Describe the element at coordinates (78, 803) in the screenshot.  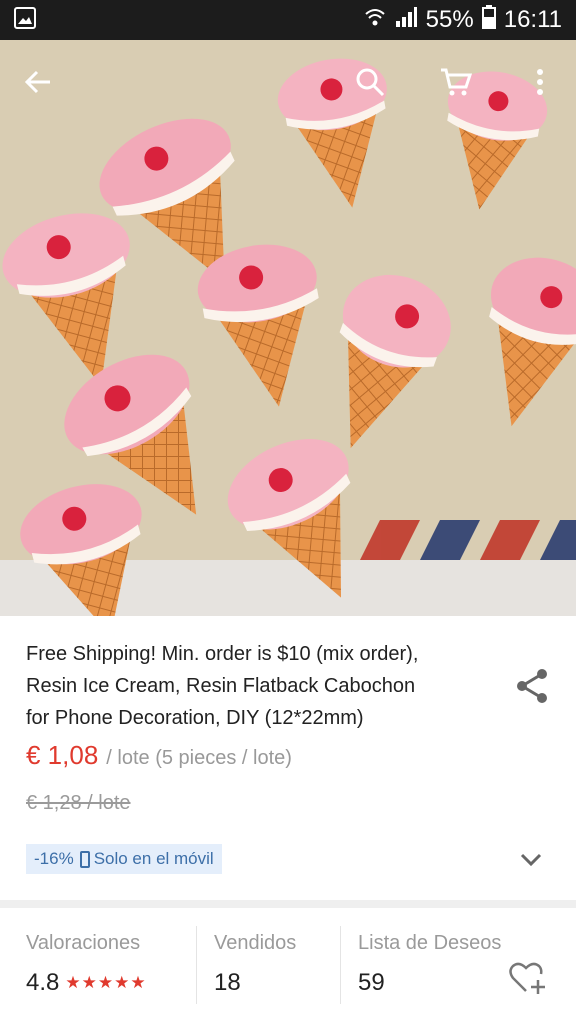
I see `original-price: € 1,28 / lote` at that location.